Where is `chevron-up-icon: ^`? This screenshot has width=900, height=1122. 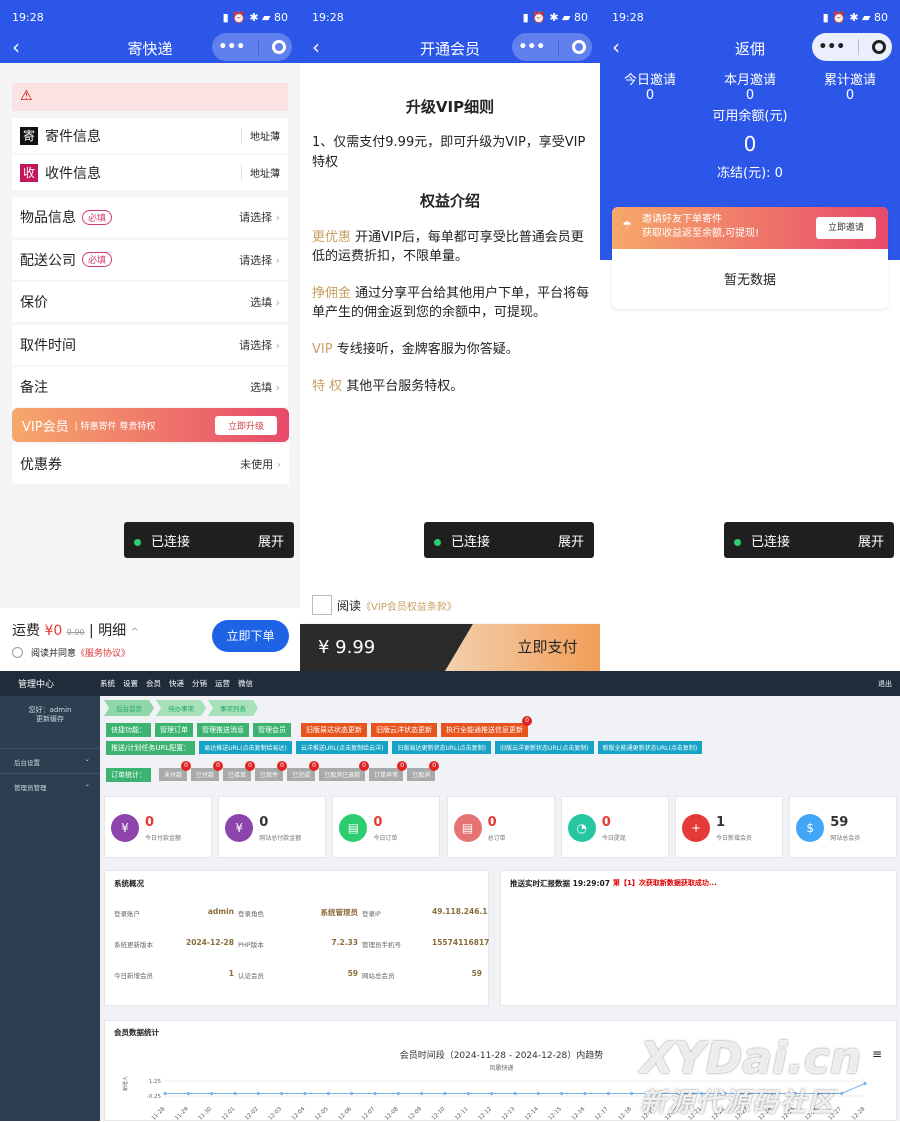 chevron-up-icon: ^ is located at coordinates (135, 632).